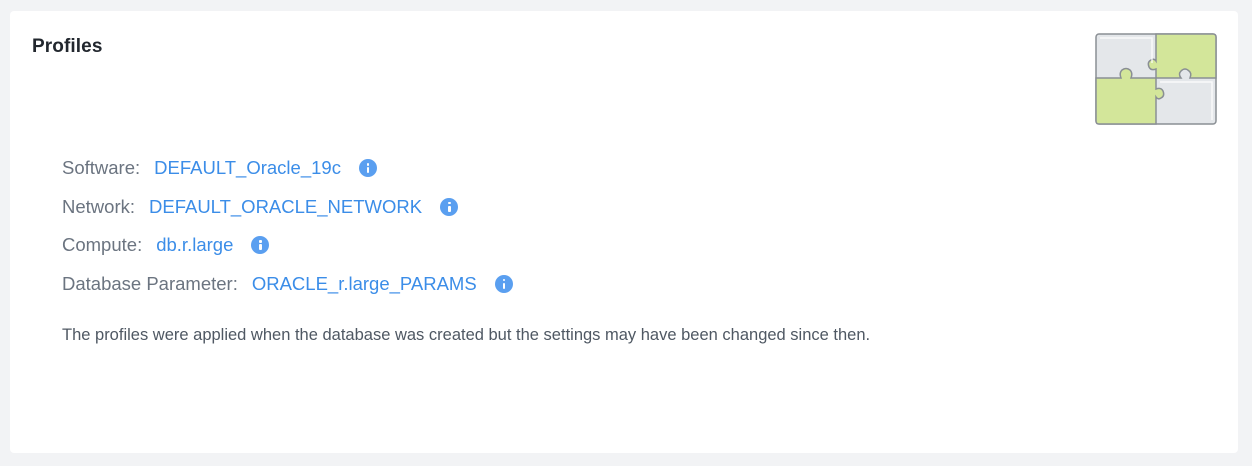 This screenshot has height=466, width=1252. Describe the element at coordinates (364, 284) in the screenshot. I see `database-parameter-profile-link: ORACLE_r.large_PARAMS` at that location.